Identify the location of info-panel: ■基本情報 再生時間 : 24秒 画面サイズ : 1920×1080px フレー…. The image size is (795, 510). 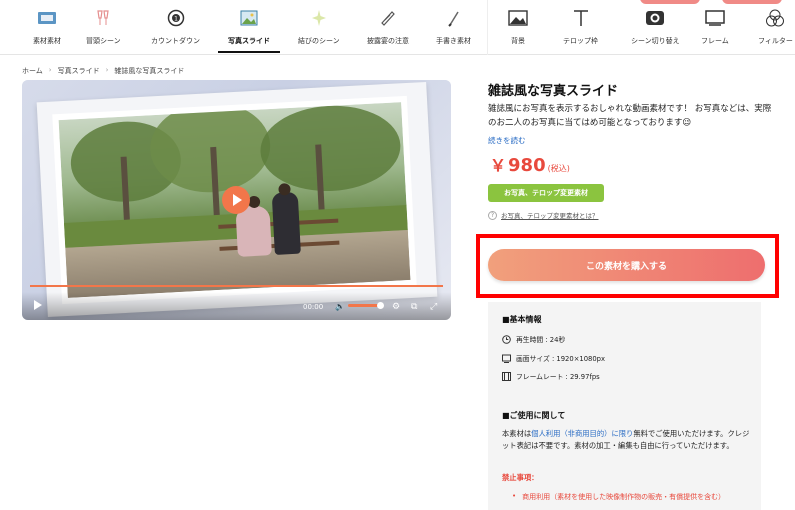
(624, 406).